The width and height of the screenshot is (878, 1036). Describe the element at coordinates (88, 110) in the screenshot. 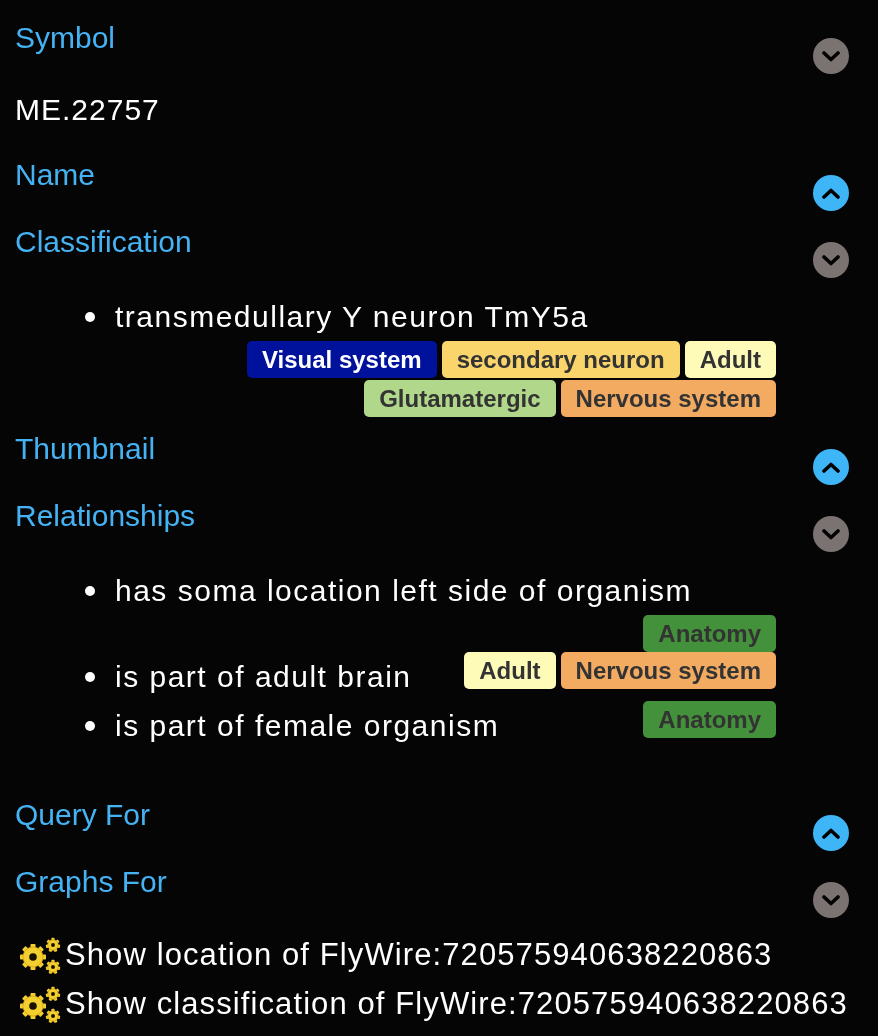

I see `symbol-value: ME.22757` at that location.